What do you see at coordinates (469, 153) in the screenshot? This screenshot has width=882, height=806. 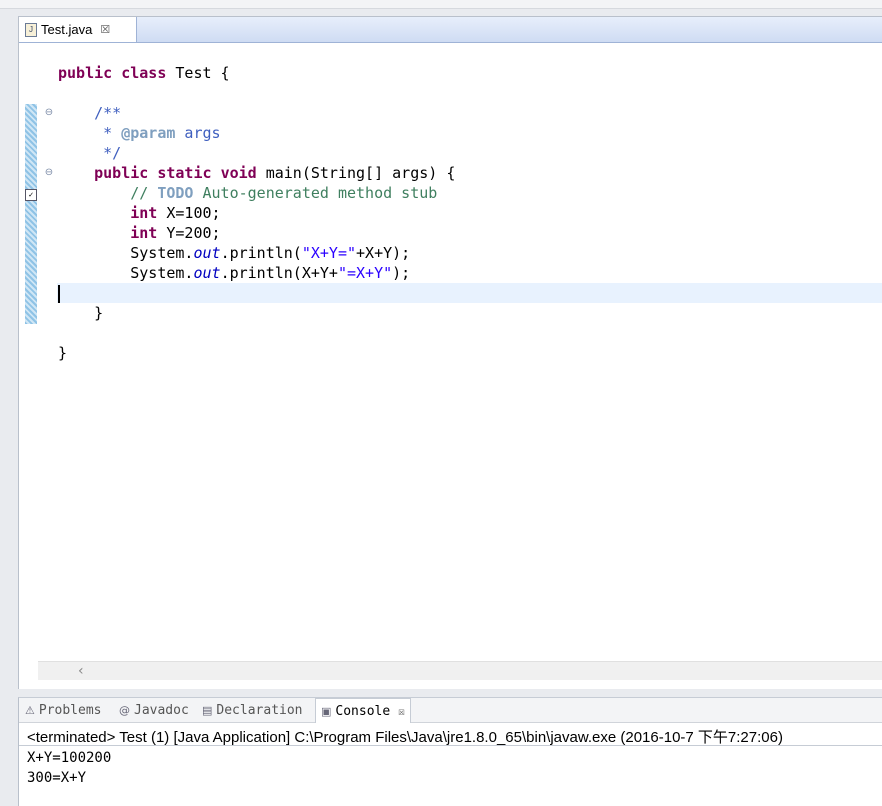 I see `code-line-5: */` at bounding box center [469, 153].